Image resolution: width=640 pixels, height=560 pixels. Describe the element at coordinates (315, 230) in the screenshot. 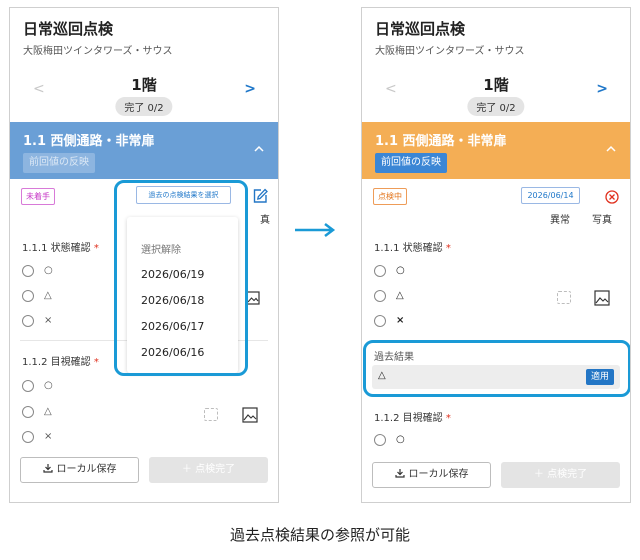

I see `arrow-right-icon` at that location.